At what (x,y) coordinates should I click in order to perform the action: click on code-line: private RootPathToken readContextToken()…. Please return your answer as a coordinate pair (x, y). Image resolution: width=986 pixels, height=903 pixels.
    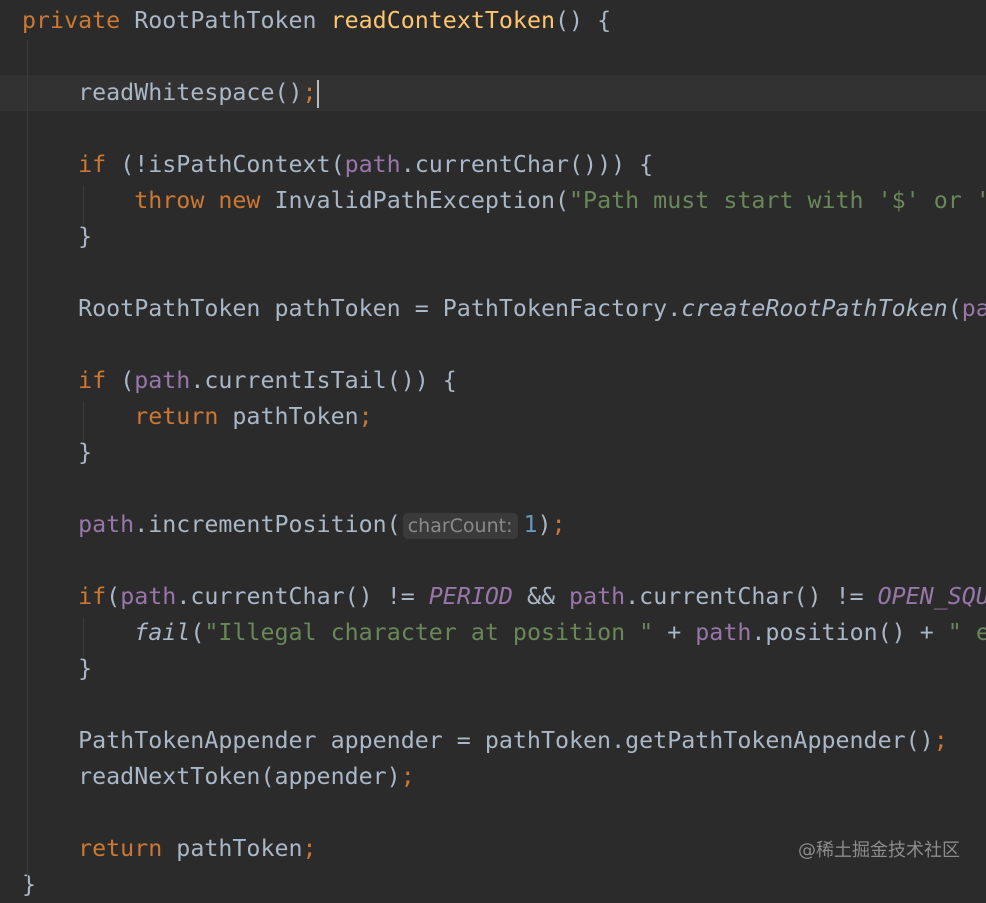
    Looking at the image, I should click on (493, 21).